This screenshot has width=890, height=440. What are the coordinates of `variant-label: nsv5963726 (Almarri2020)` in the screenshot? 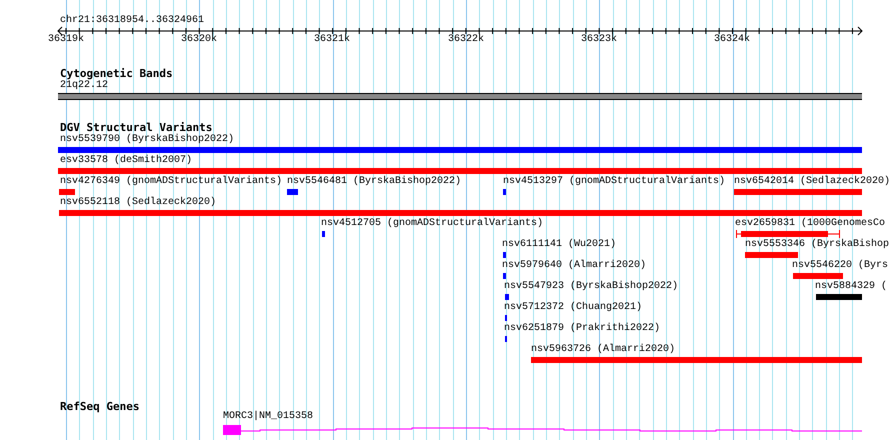 It's located at (603, 350).